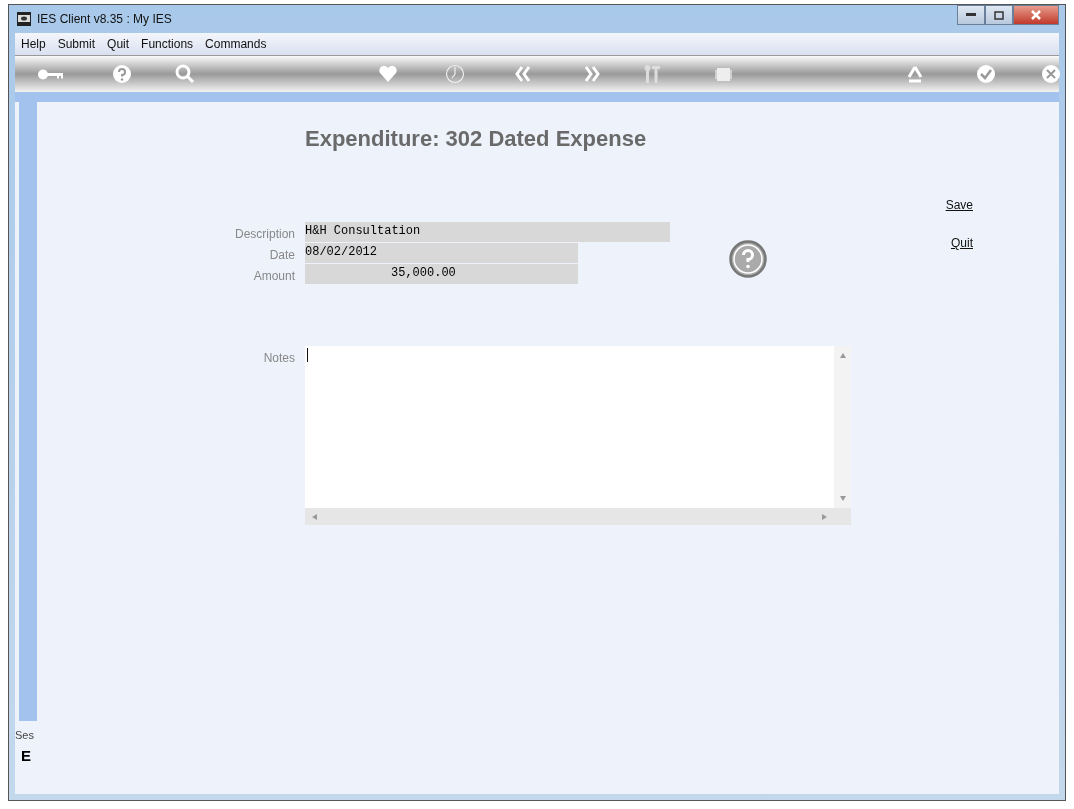 This screenshot has height=809, width=1074. I want to click on action-link: Save, so click(959, 205).